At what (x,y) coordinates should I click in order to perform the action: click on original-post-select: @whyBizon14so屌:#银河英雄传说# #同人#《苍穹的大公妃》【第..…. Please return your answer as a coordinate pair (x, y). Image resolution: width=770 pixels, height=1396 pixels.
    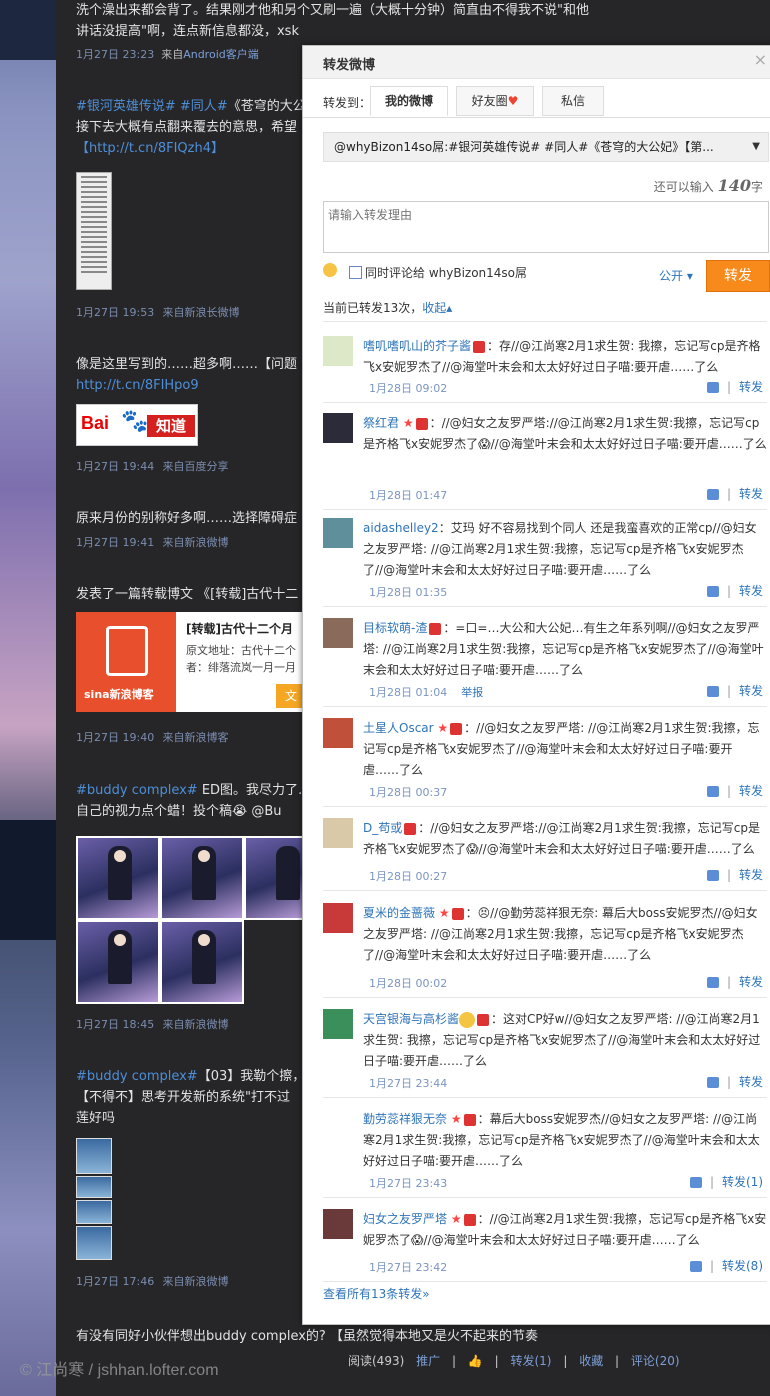
    Looking at the image, I should click on (546, 147).